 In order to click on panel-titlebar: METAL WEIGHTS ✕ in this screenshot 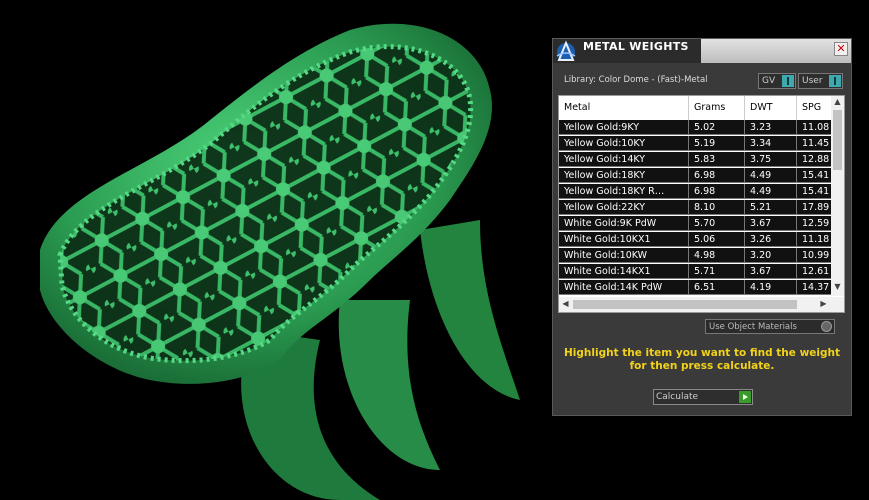, I will do `click(702, 51)`.